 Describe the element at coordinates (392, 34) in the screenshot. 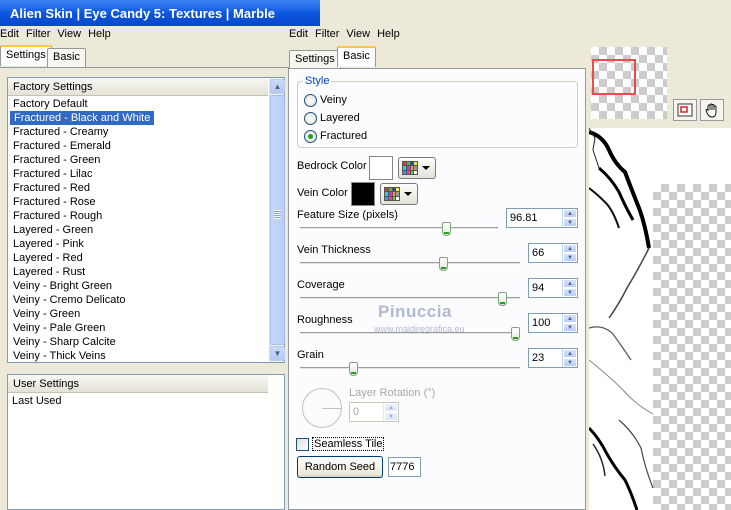

I see `menu-help-right: Help` at that location.